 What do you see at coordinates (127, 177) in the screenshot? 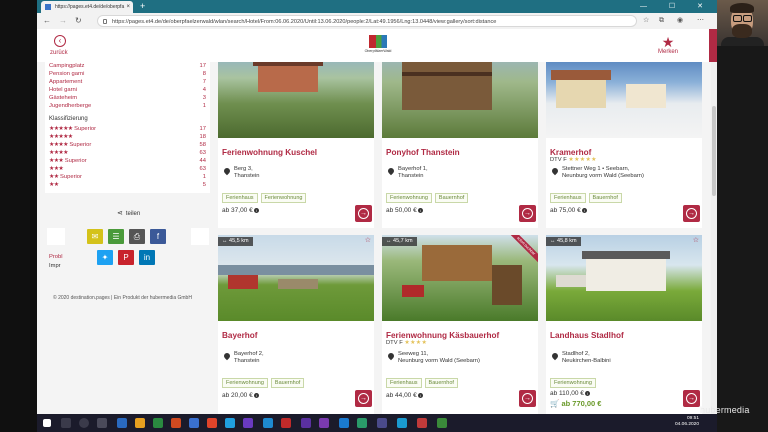
I see `filter-class-item: ★★ Superior 1` at bounding box center [127, 177].